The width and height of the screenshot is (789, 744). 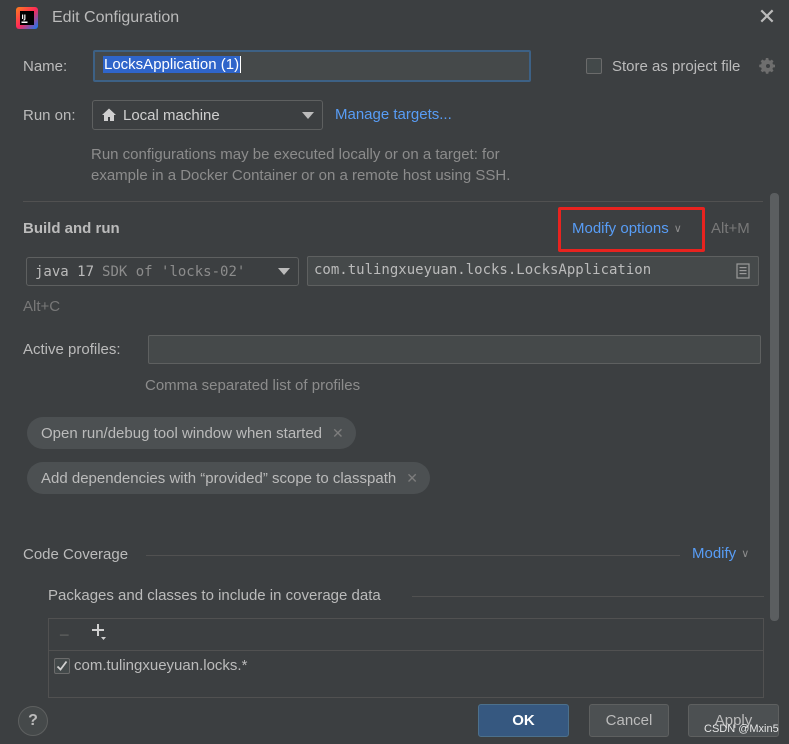 What do you see at coordinates (172, 64) in the screenshot?
I see `name-value: LocksApplication (1)` at bounding box center [172, 64].